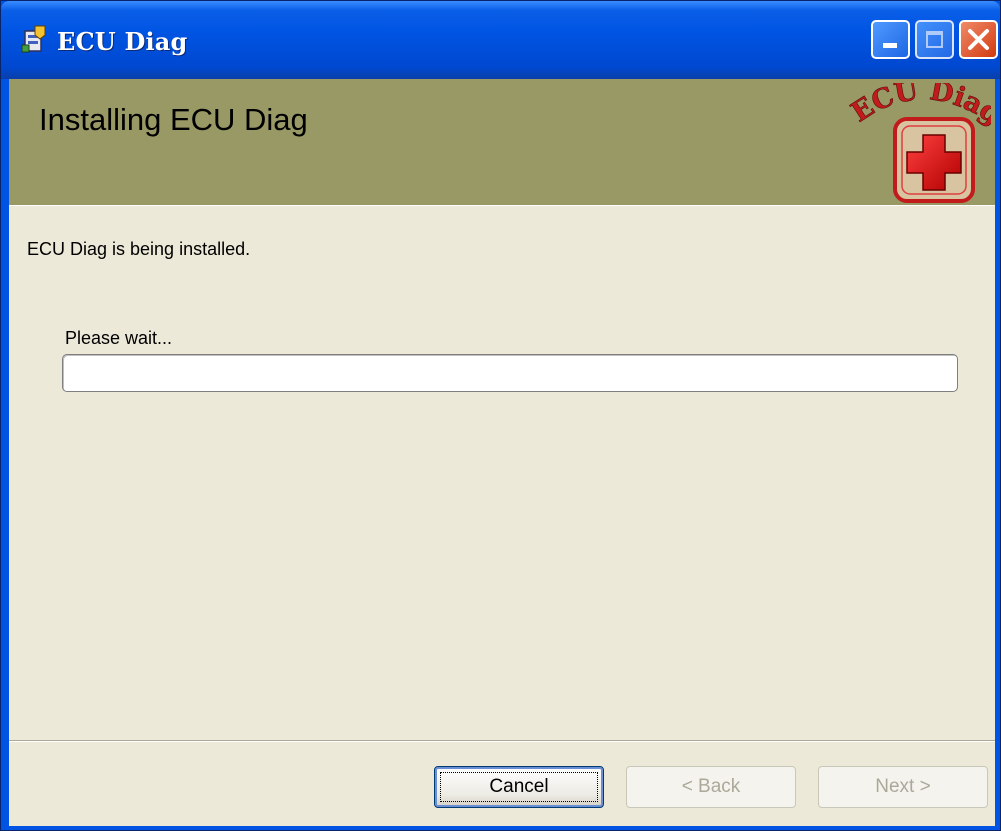 This screenshot has width=1001, height=831. I want to click on banner-heading: Installing ECU Diag, so click(173, 119).